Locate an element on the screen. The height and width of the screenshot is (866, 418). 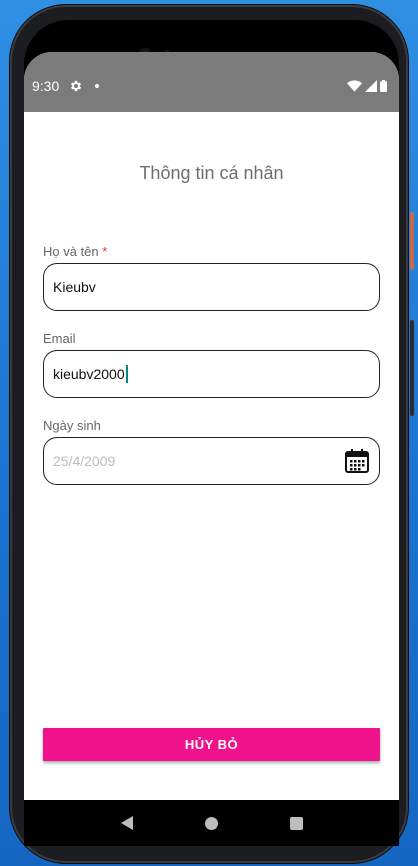
email-label: Email is located at coordinates (59, 338).